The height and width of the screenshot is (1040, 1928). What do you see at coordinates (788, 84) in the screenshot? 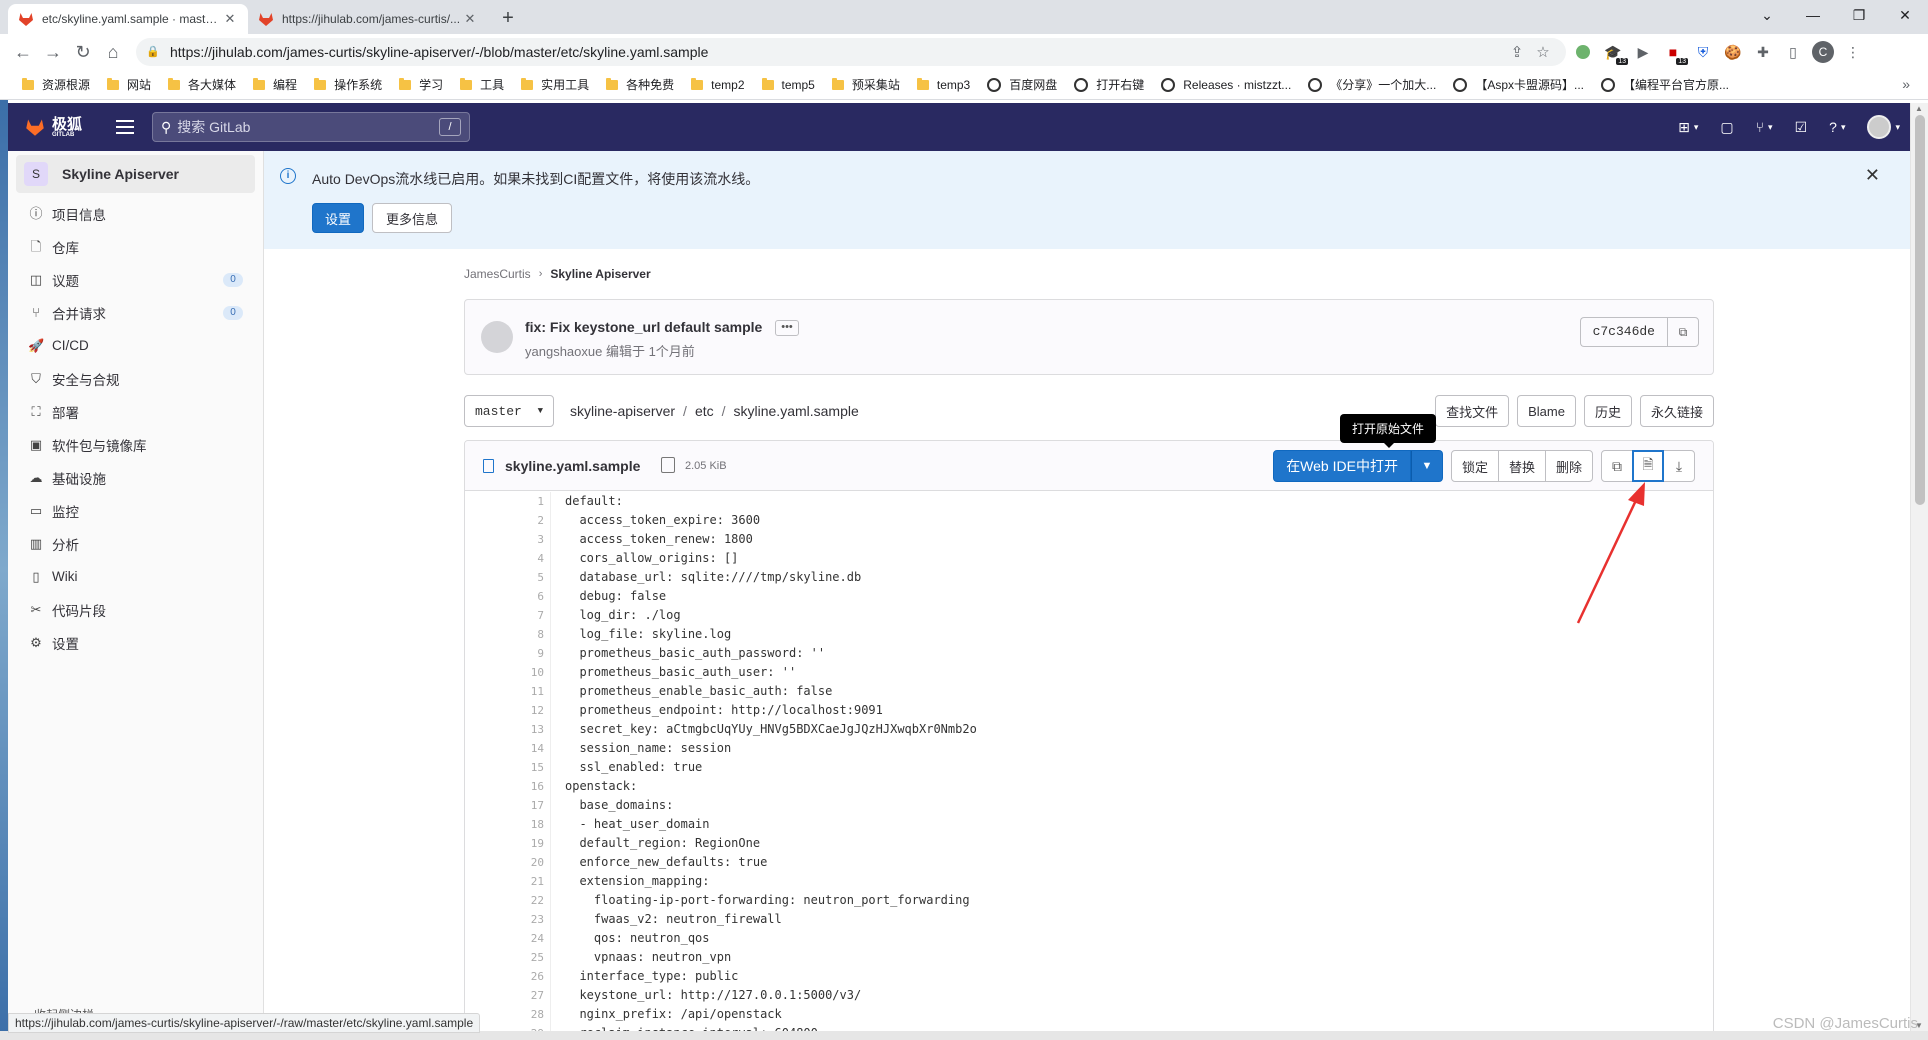
I see `bookmark-item: temp5` at bounding box center [788, 84].